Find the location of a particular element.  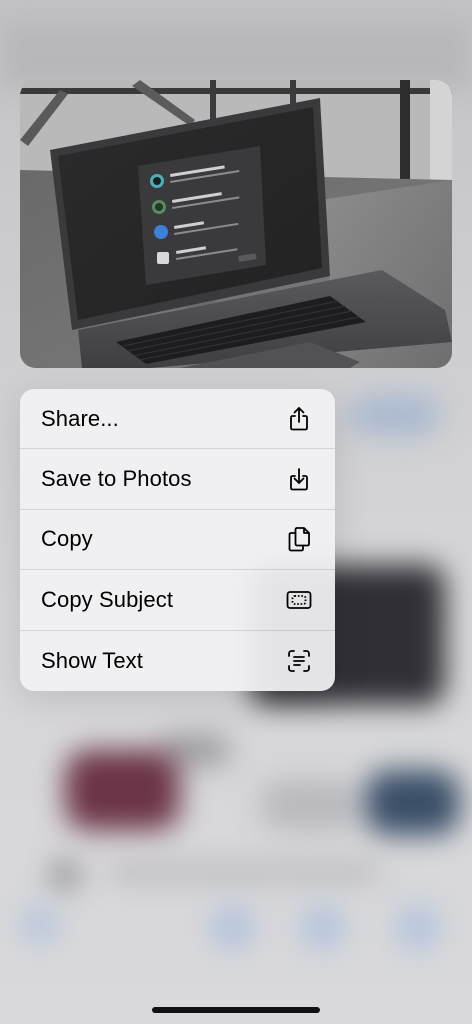

menu-item-copy-subject: Copy Subject is located at coordinates (177, 600).